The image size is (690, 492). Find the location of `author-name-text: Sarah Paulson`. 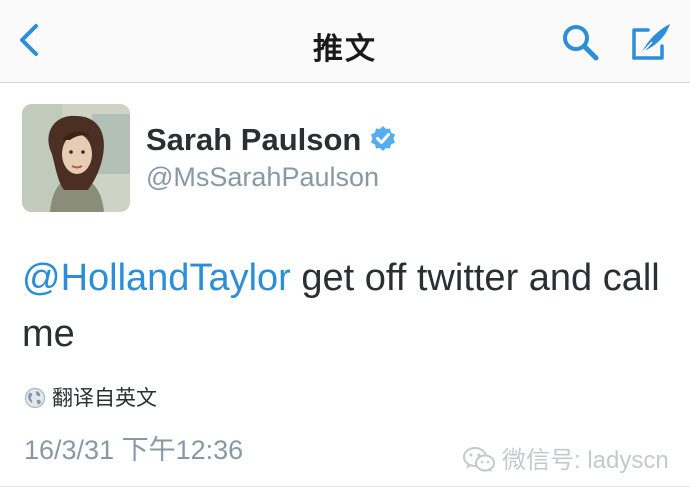

author-name-text: Sarah Paulson is located at coordinates (254, 139).